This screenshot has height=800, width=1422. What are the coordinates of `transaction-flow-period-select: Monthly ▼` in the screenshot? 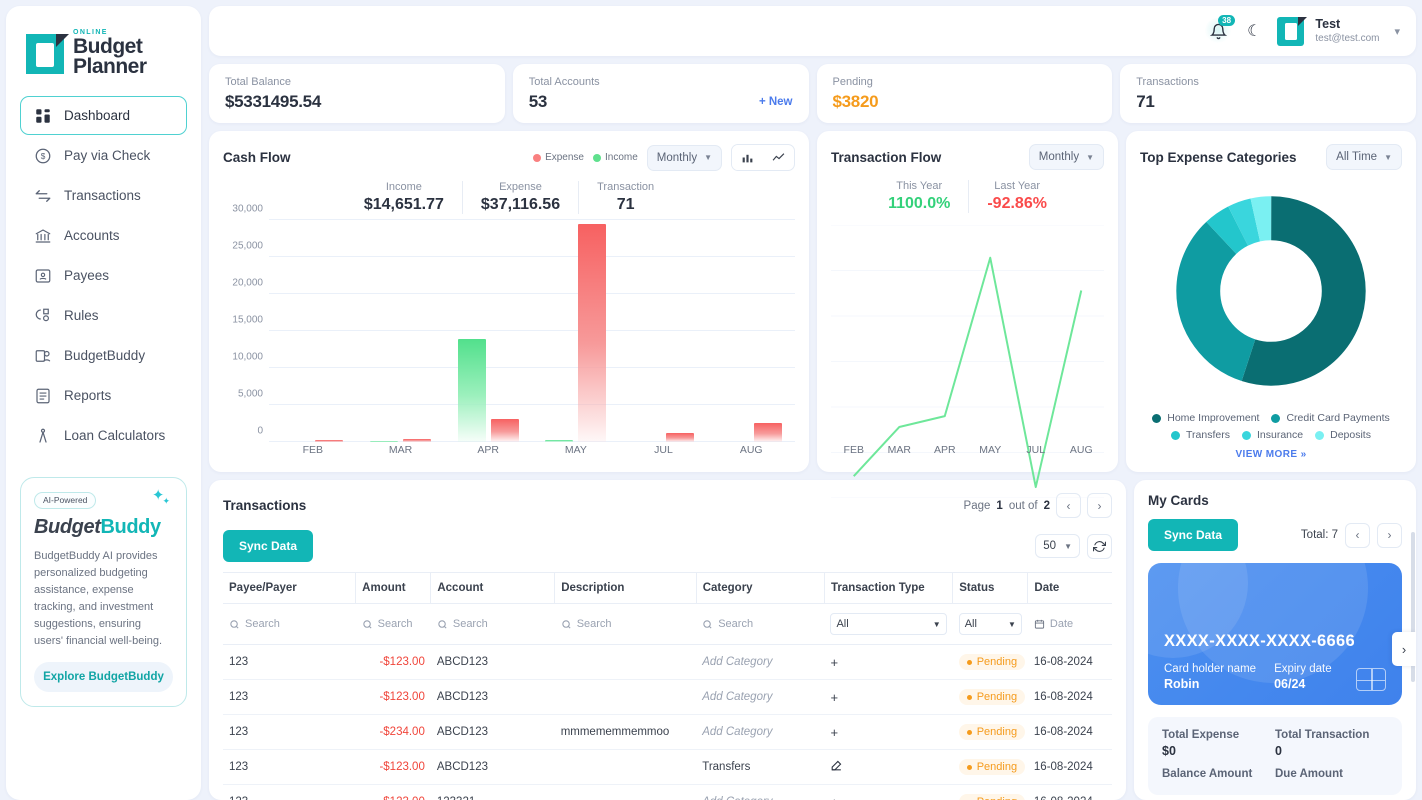 It's located at (1066, 157).